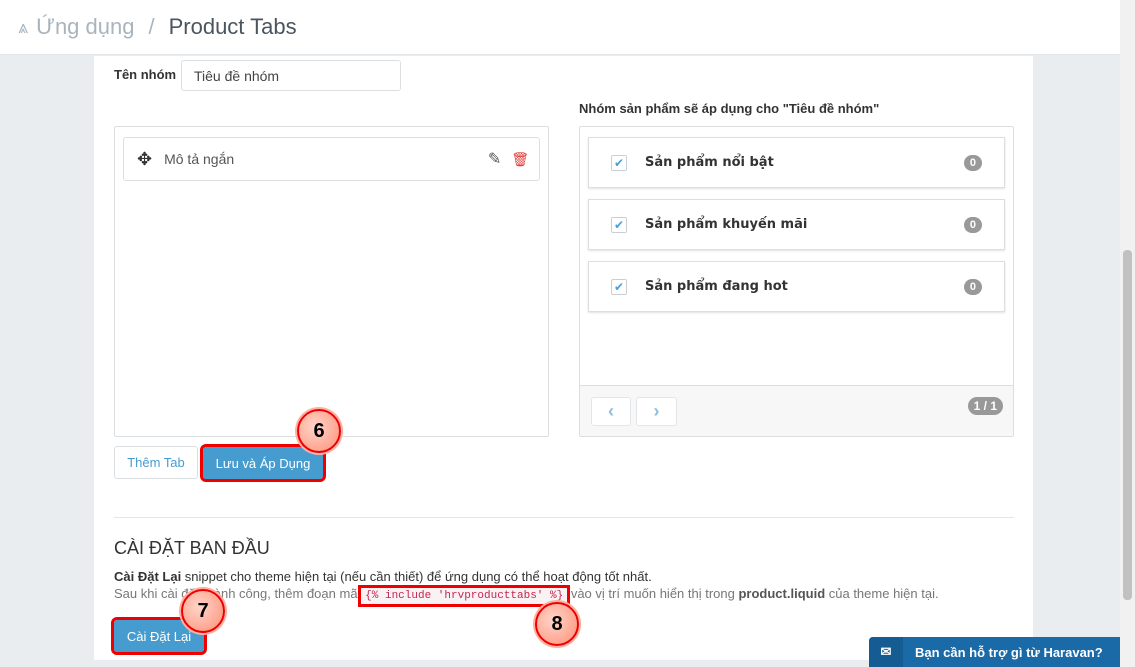 This screenshot has width=1135, height=667. What do you see at coordinates (726, 224) in the screenshot?
I see `product-group-label: Sản phẩm khuyến mãi` at bounding box center [726, 224].